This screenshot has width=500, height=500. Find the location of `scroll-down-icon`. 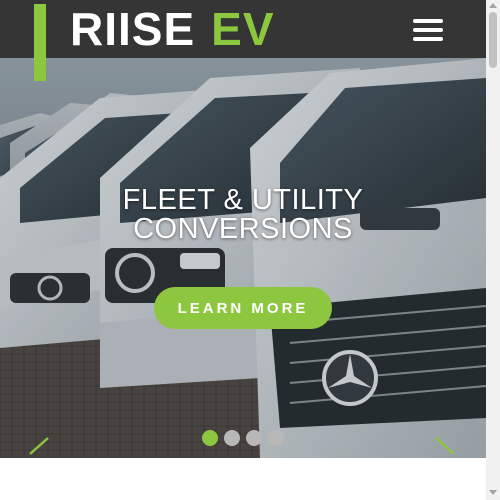

scroll-down-icon is located at coordinates (493, 492).